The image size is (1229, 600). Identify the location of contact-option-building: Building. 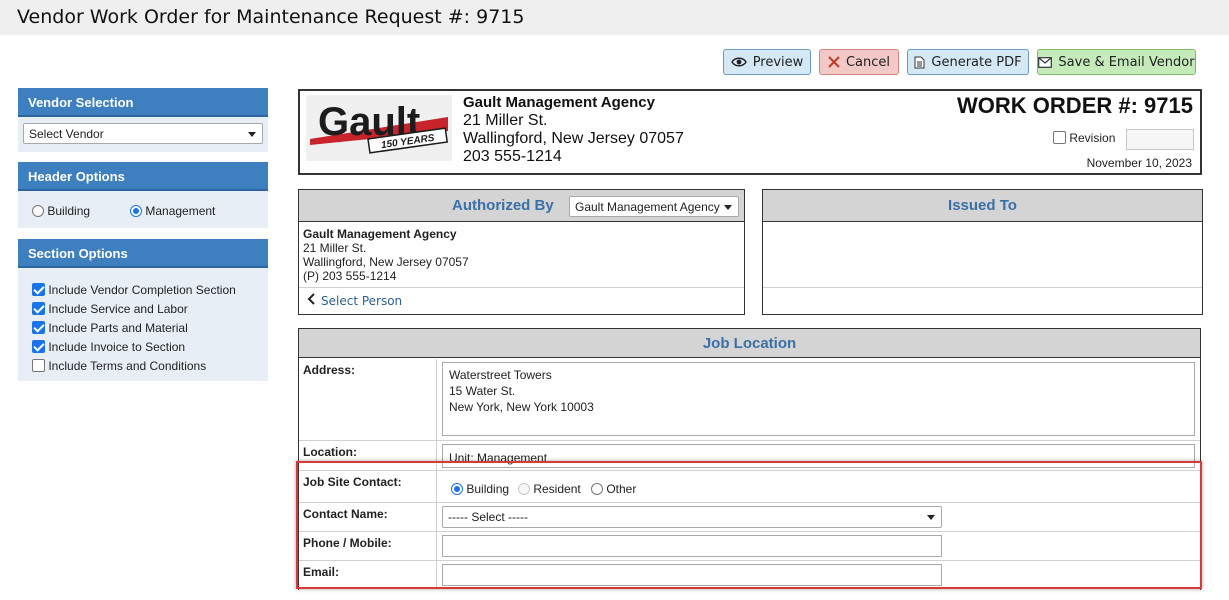
(480, 489).